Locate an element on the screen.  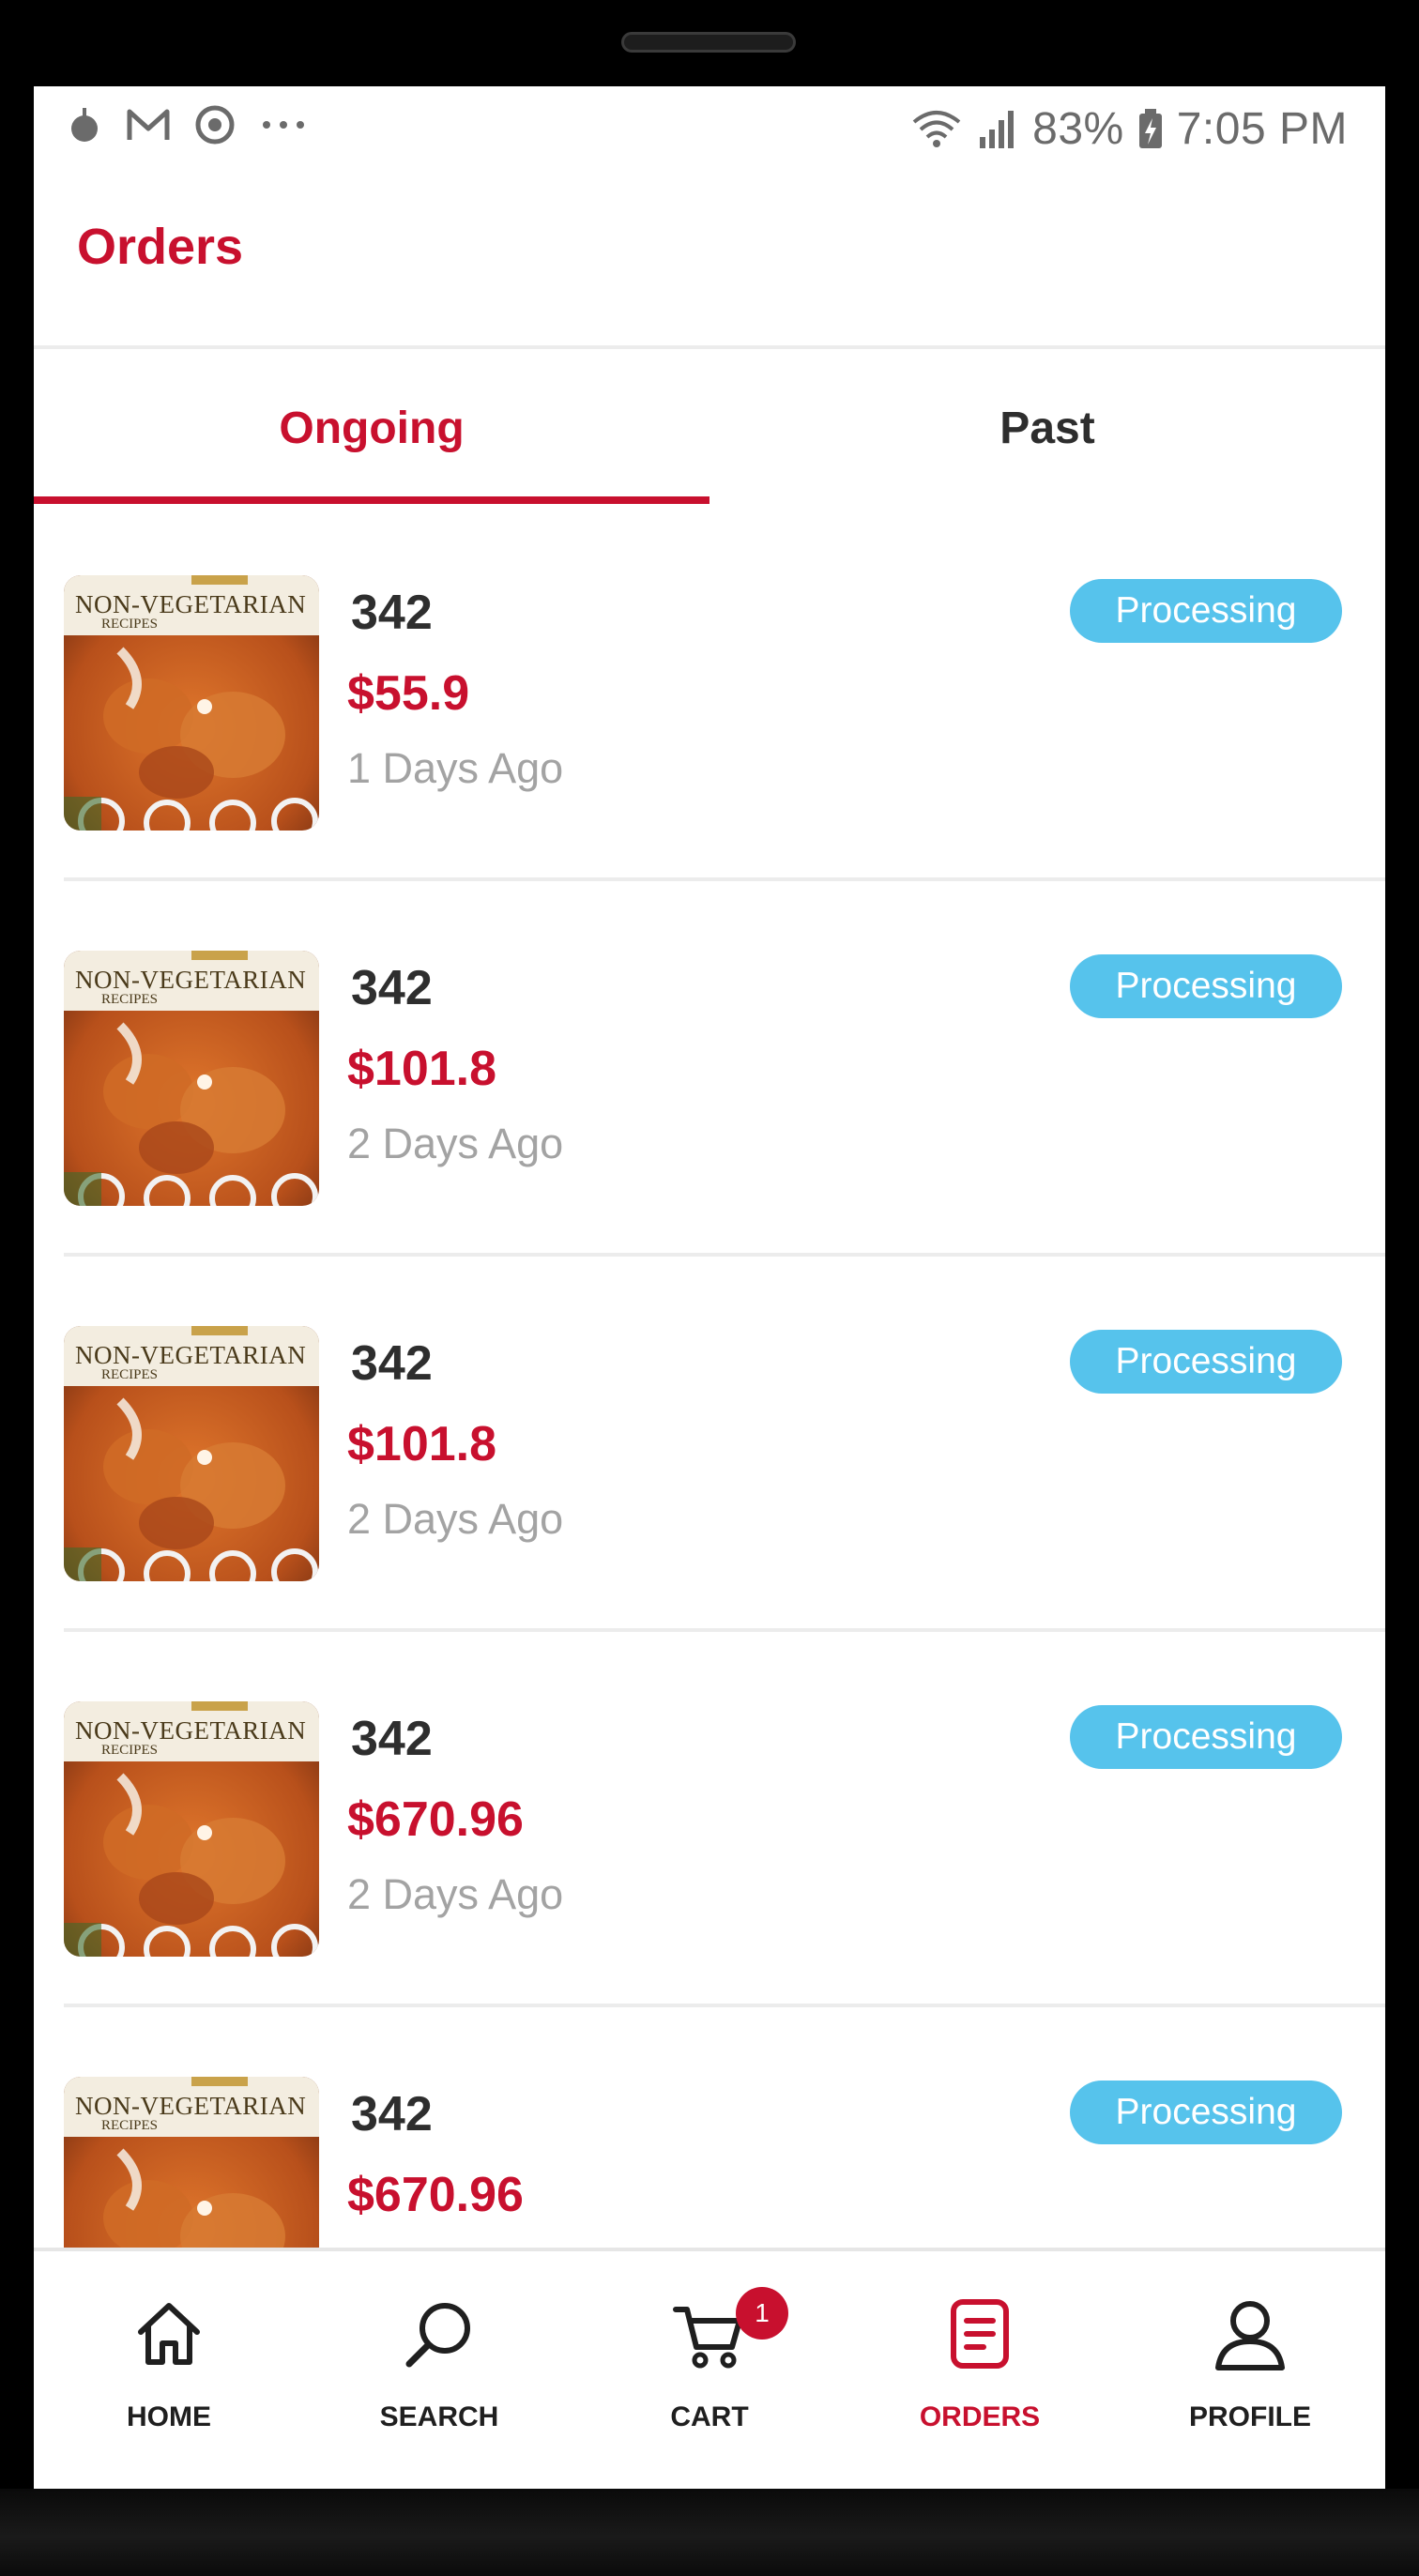
system-indicators: 83% 7:05 PM is located at coordinates (1129, 128).